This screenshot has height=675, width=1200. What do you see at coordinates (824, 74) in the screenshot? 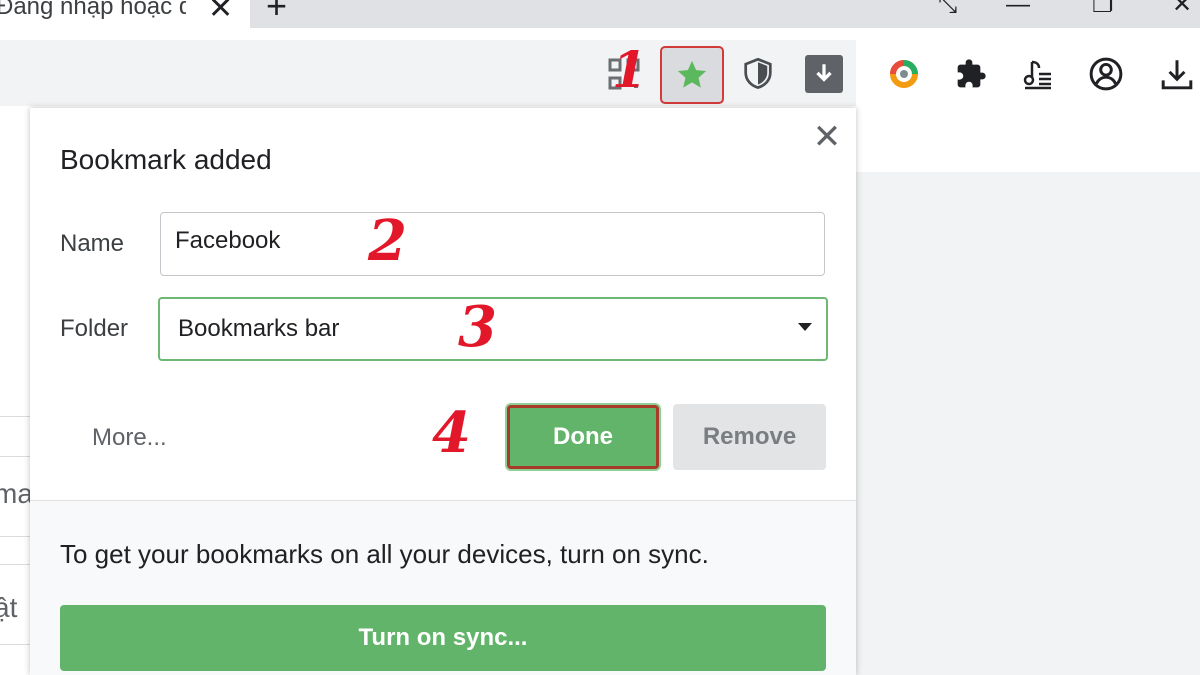
I see `download-arrow-icon` at bounding box center [824, 74].